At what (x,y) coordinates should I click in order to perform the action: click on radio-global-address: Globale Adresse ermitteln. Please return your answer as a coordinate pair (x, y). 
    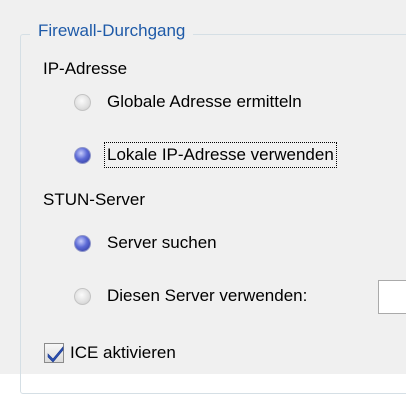
    Looking at the image, I should click on (189, 102).